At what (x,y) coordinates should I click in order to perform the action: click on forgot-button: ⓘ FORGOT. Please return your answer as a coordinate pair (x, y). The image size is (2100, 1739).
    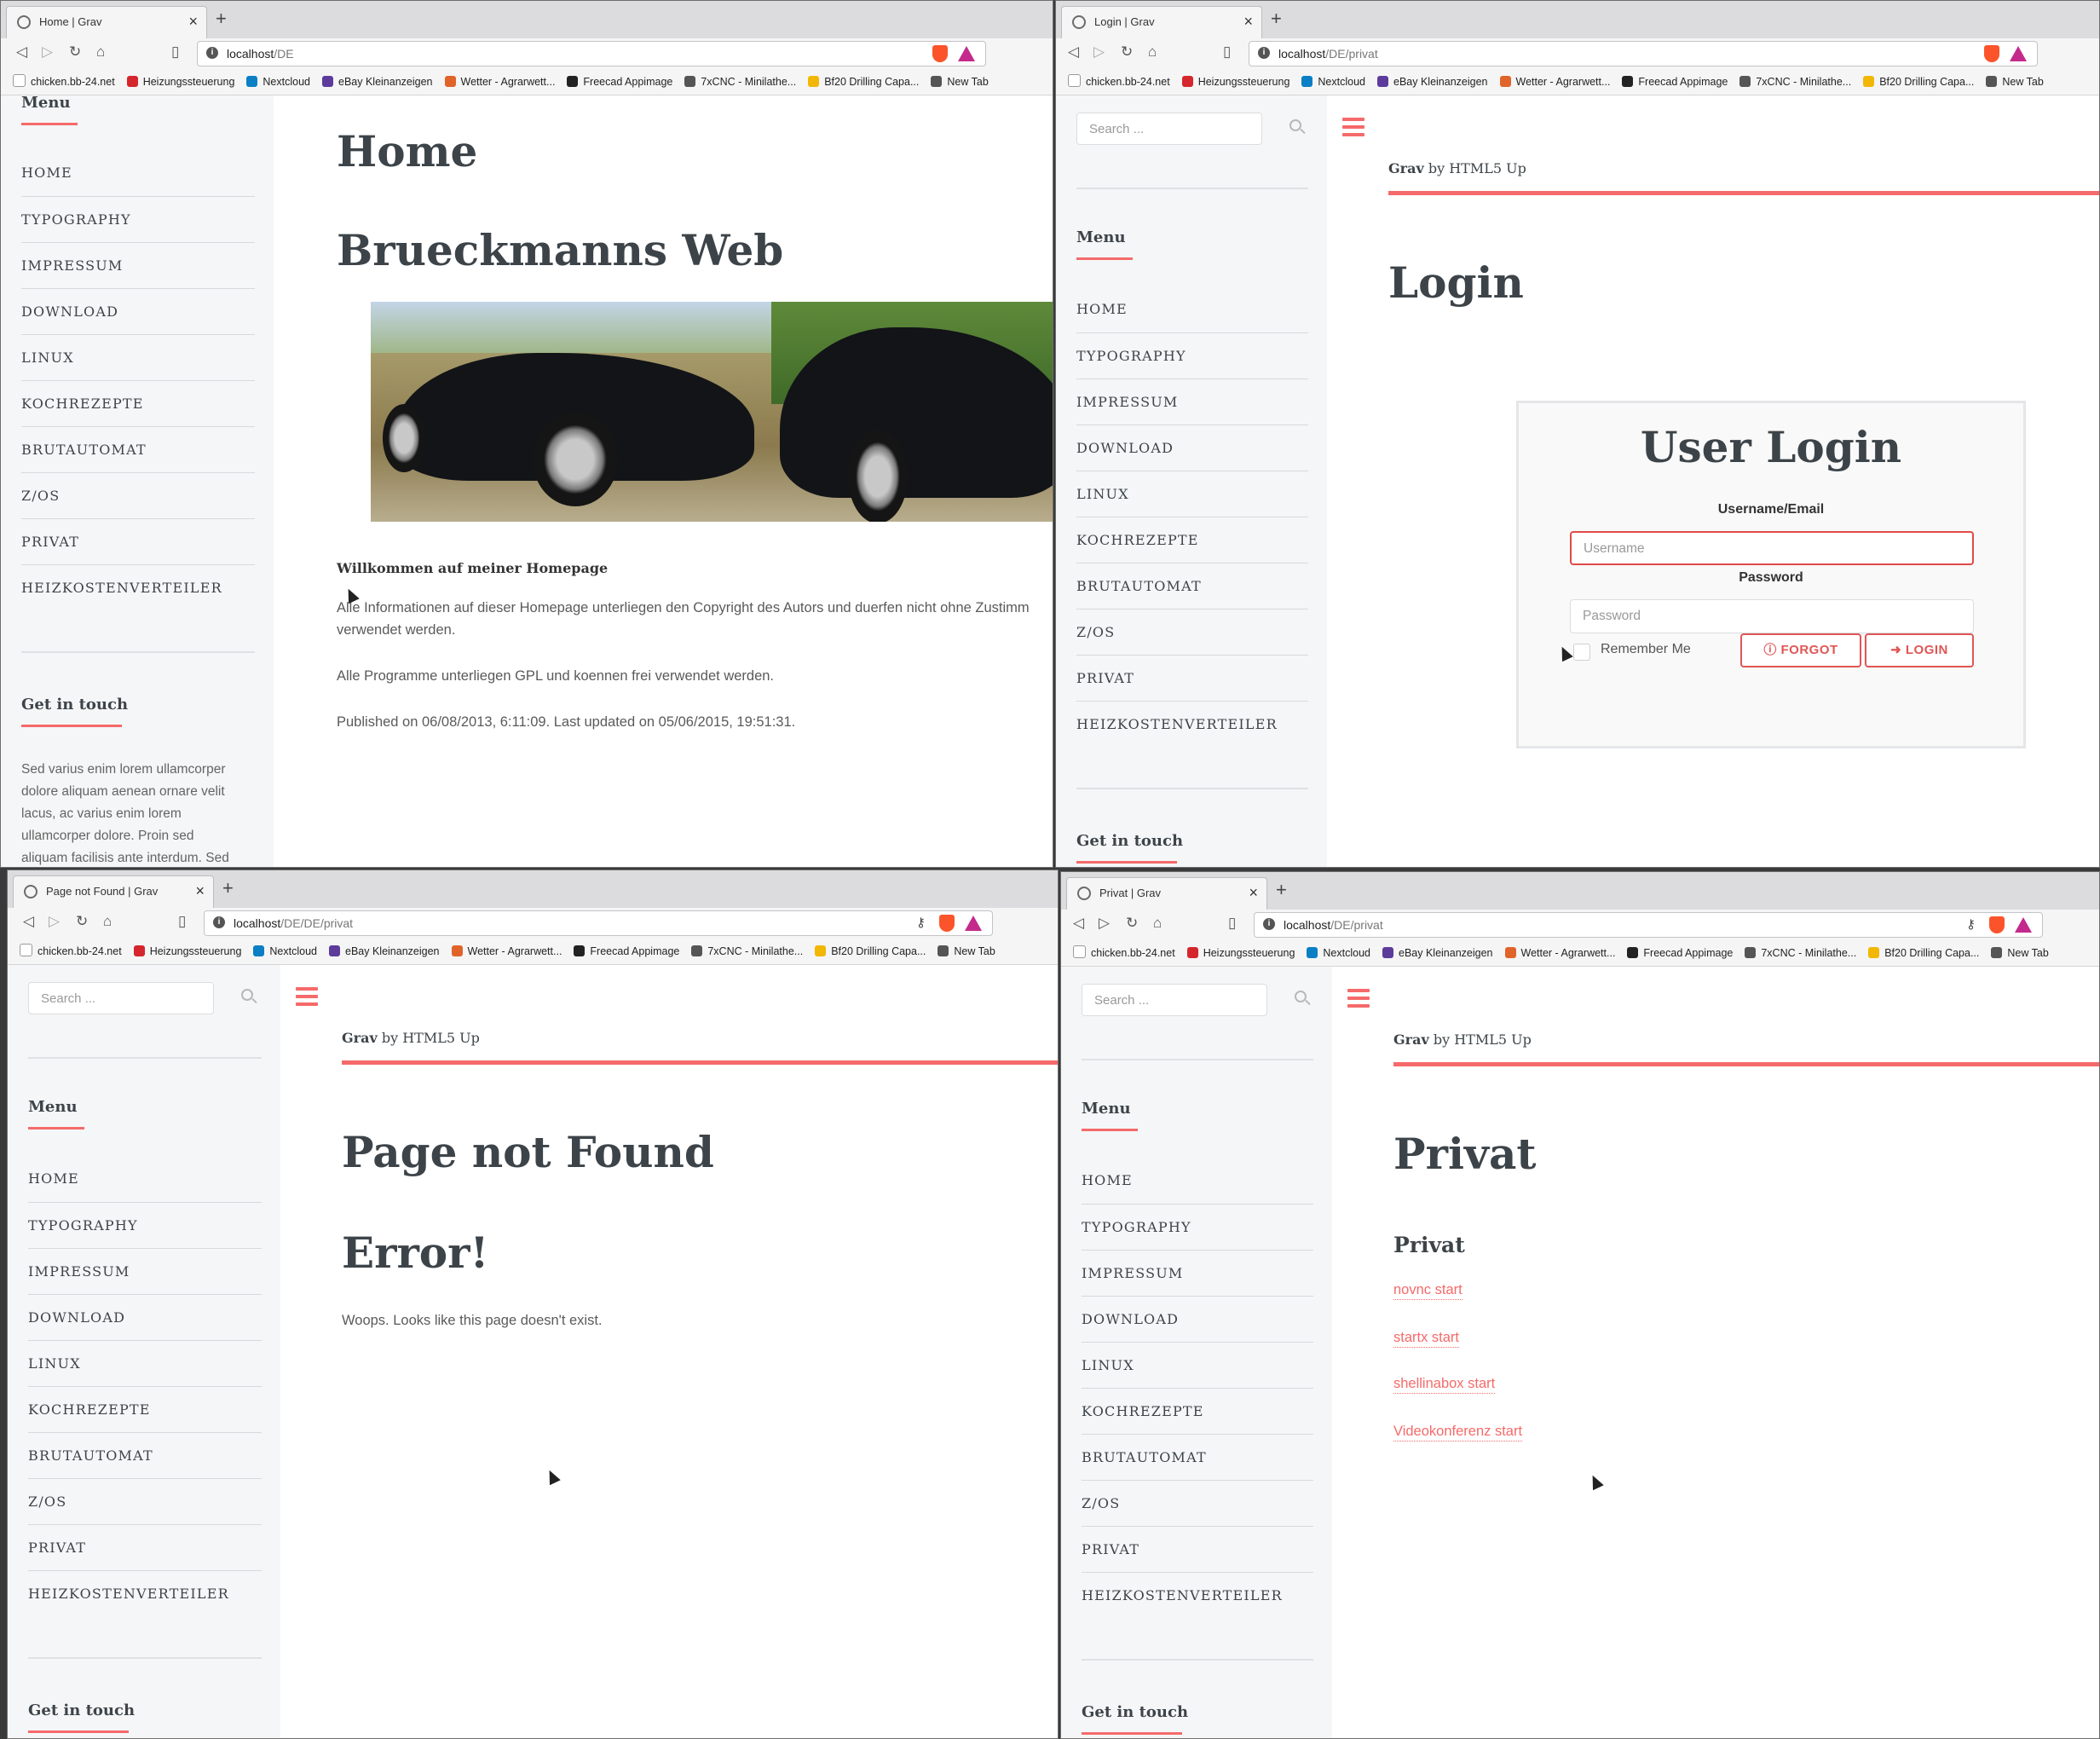
    Looking at the image, I should click on (1800, 650).